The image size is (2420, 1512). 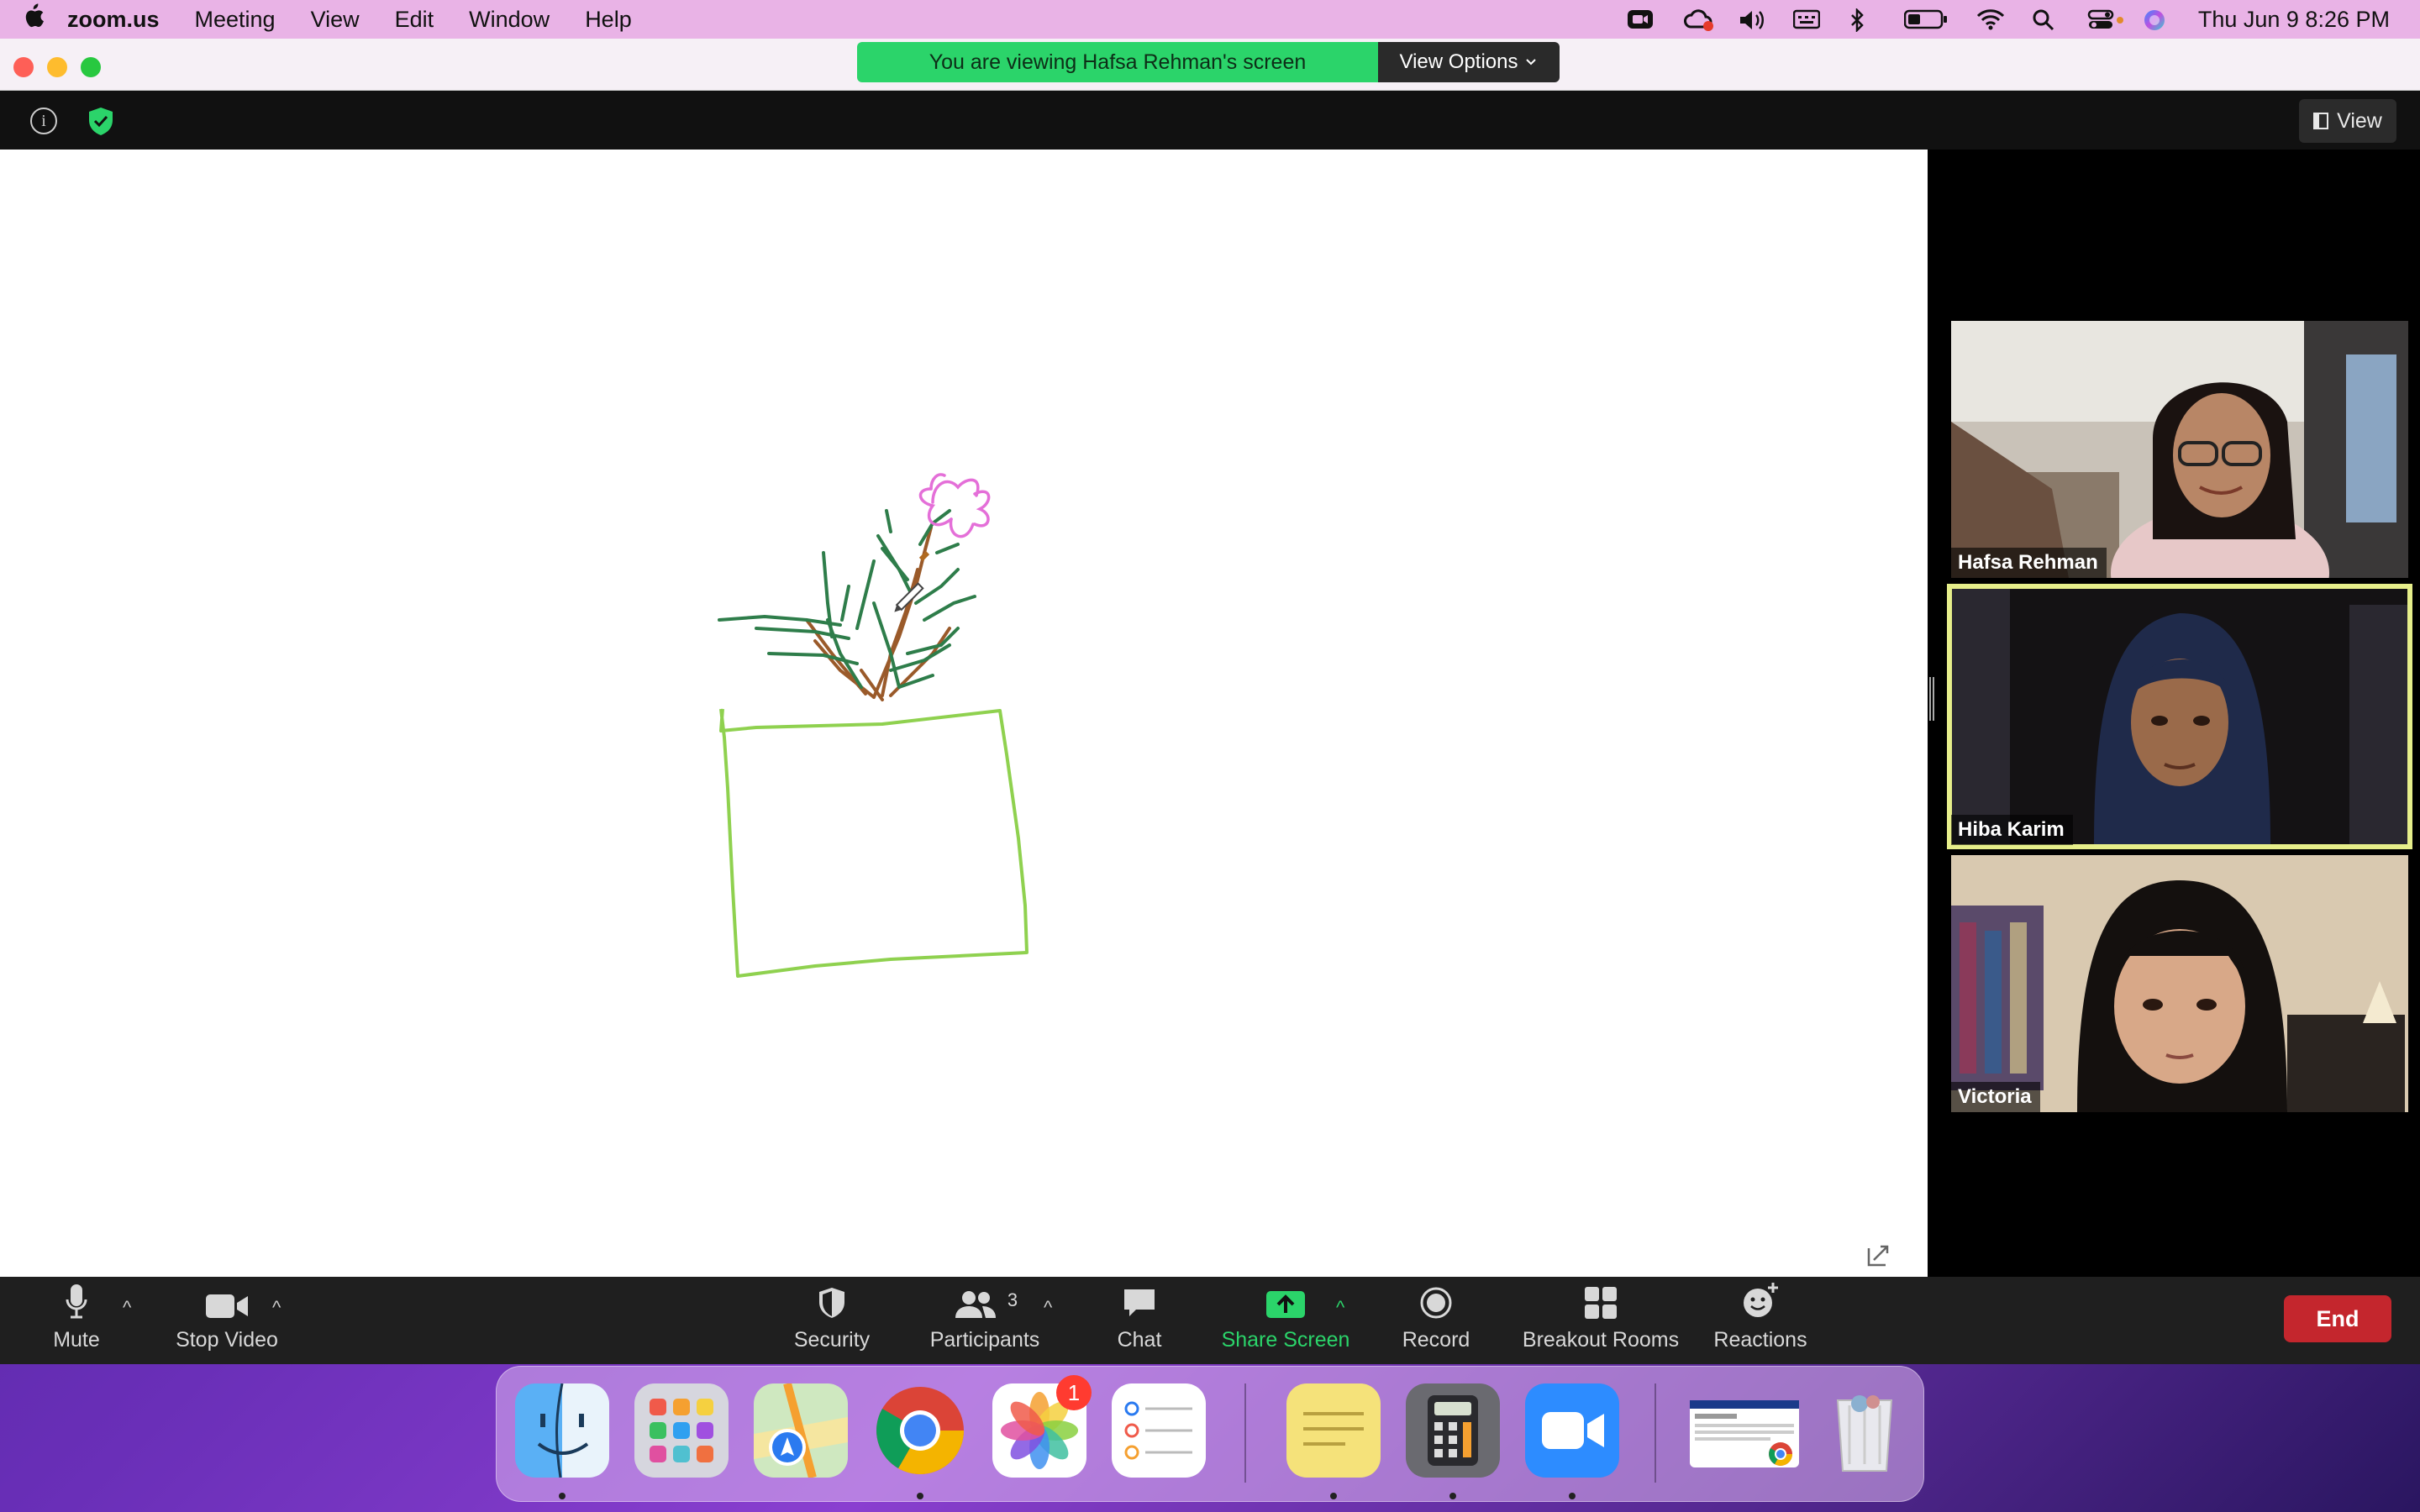 What do you see at coordinates (101, 121) in the screenshot?
I see `encryption-shield-icon` at bounding box center [101, 121].